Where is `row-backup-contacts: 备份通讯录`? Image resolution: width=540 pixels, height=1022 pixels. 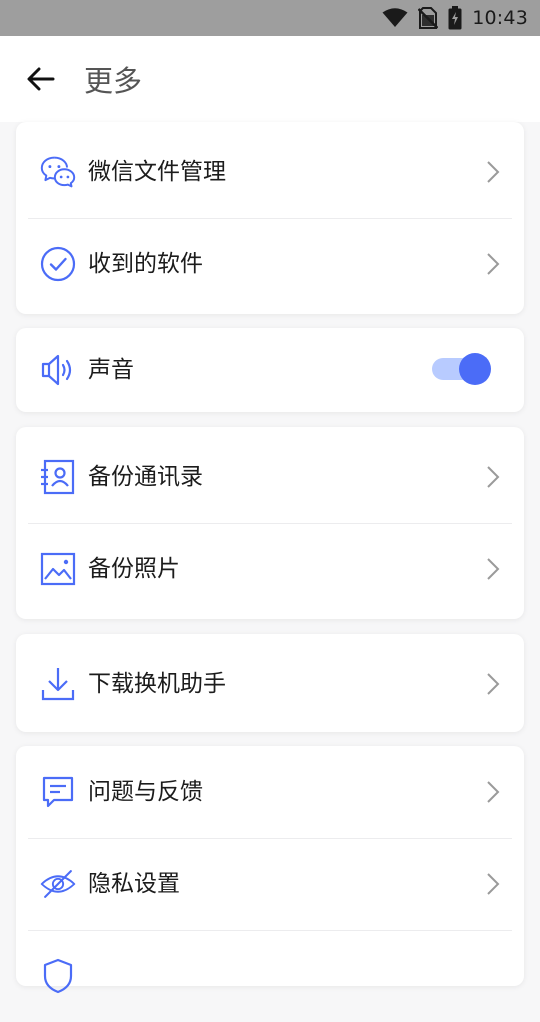
row-backup-contacts: 备份通讯录 is located at coordinates (270, 477).